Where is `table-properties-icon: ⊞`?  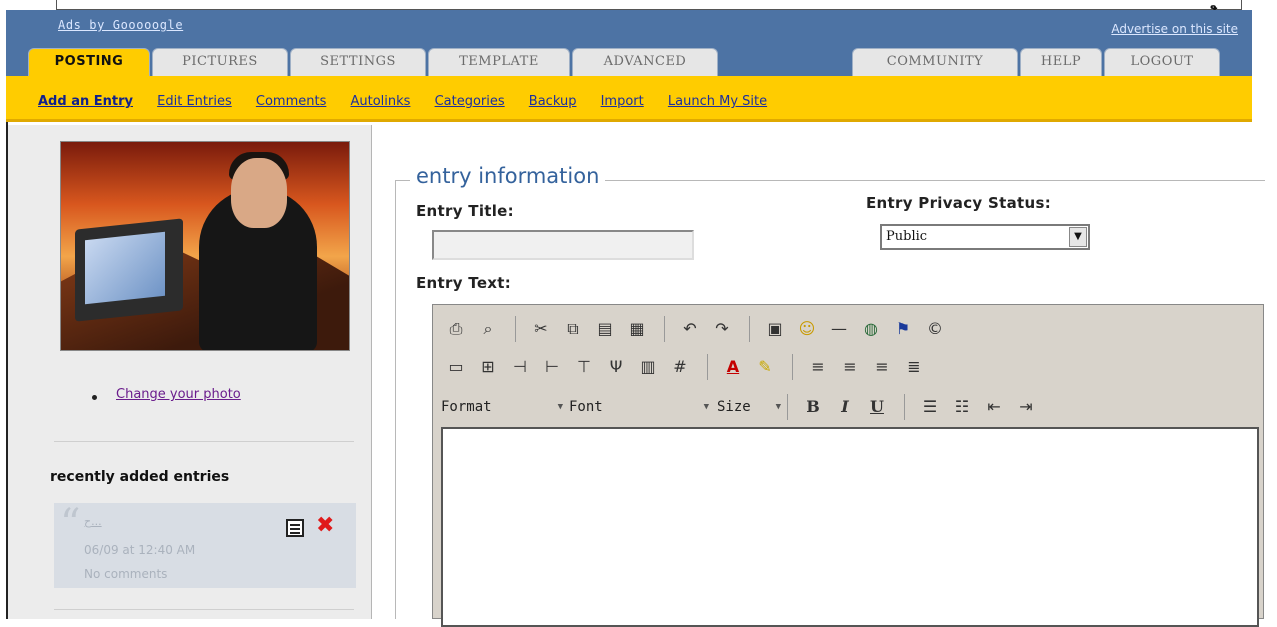 table-properties-icon: ⊞ is located at coordinates (488, 367).